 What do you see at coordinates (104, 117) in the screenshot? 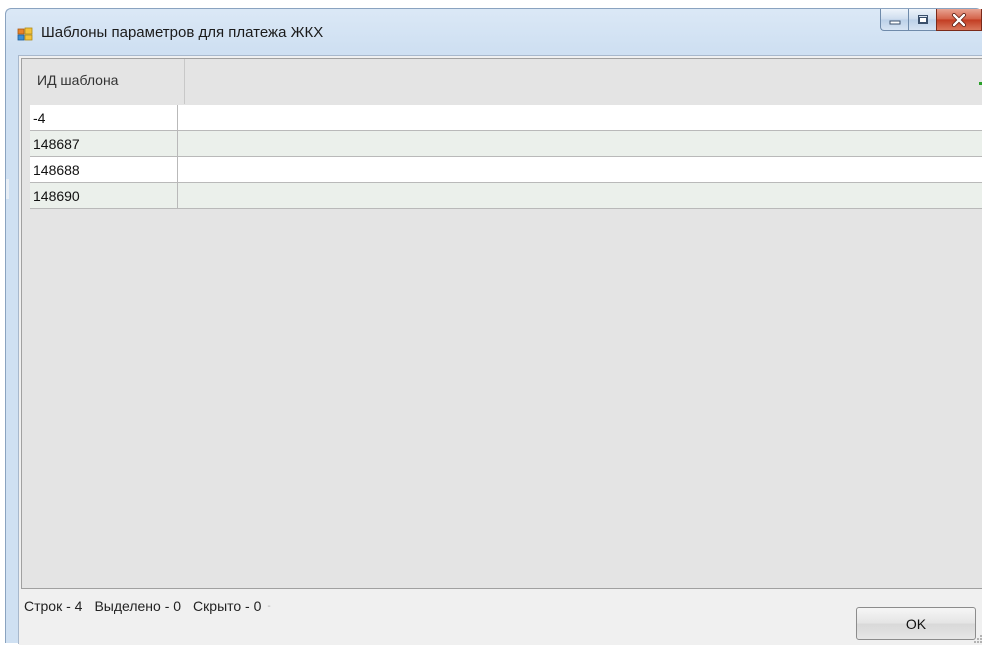
I see `cell-template-id: -4` at bounding box center [104, 117].